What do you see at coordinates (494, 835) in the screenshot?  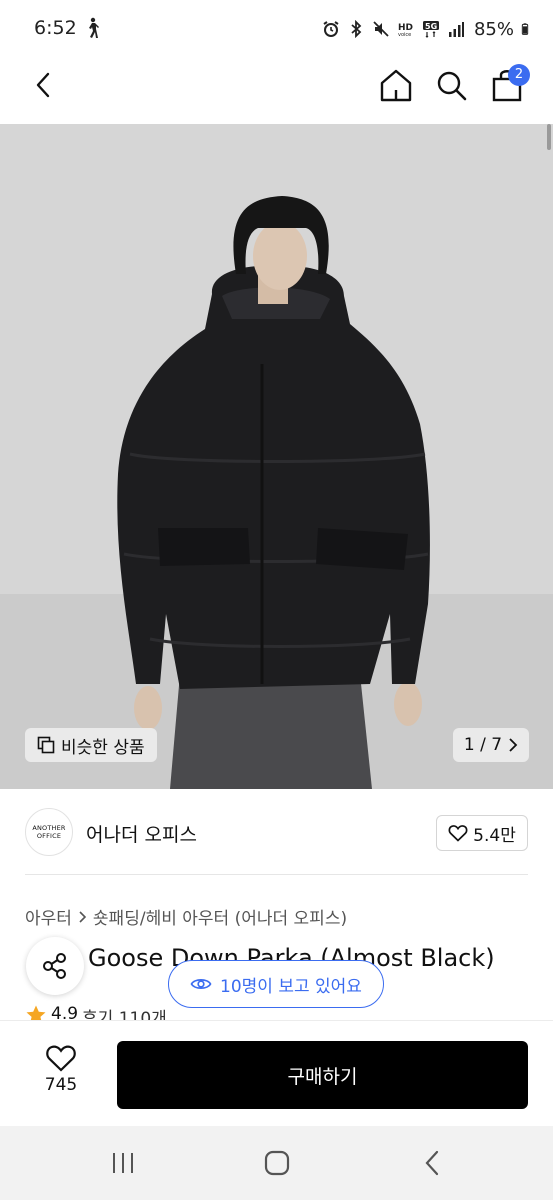 I see `brand-like-count: 5.4만` at bounding box center [494, 835].